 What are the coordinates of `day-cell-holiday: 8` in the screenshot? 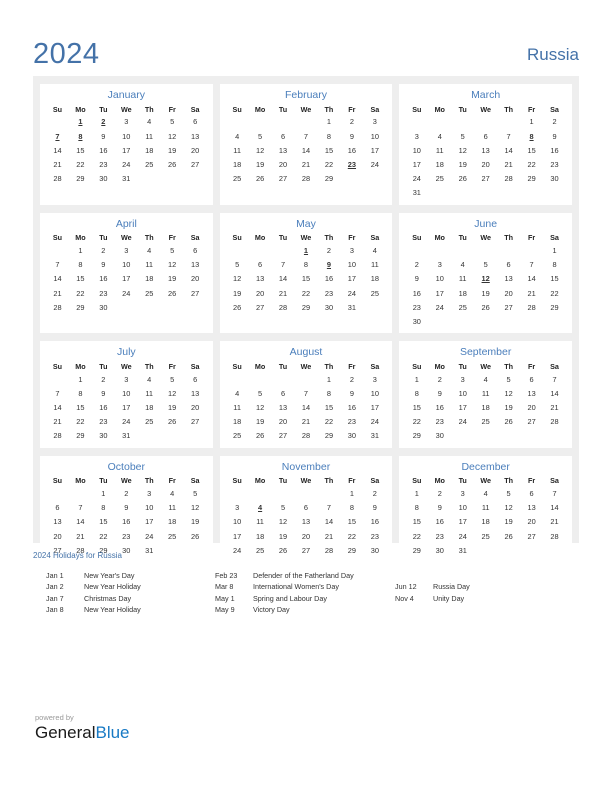 It's located at (80, 137).